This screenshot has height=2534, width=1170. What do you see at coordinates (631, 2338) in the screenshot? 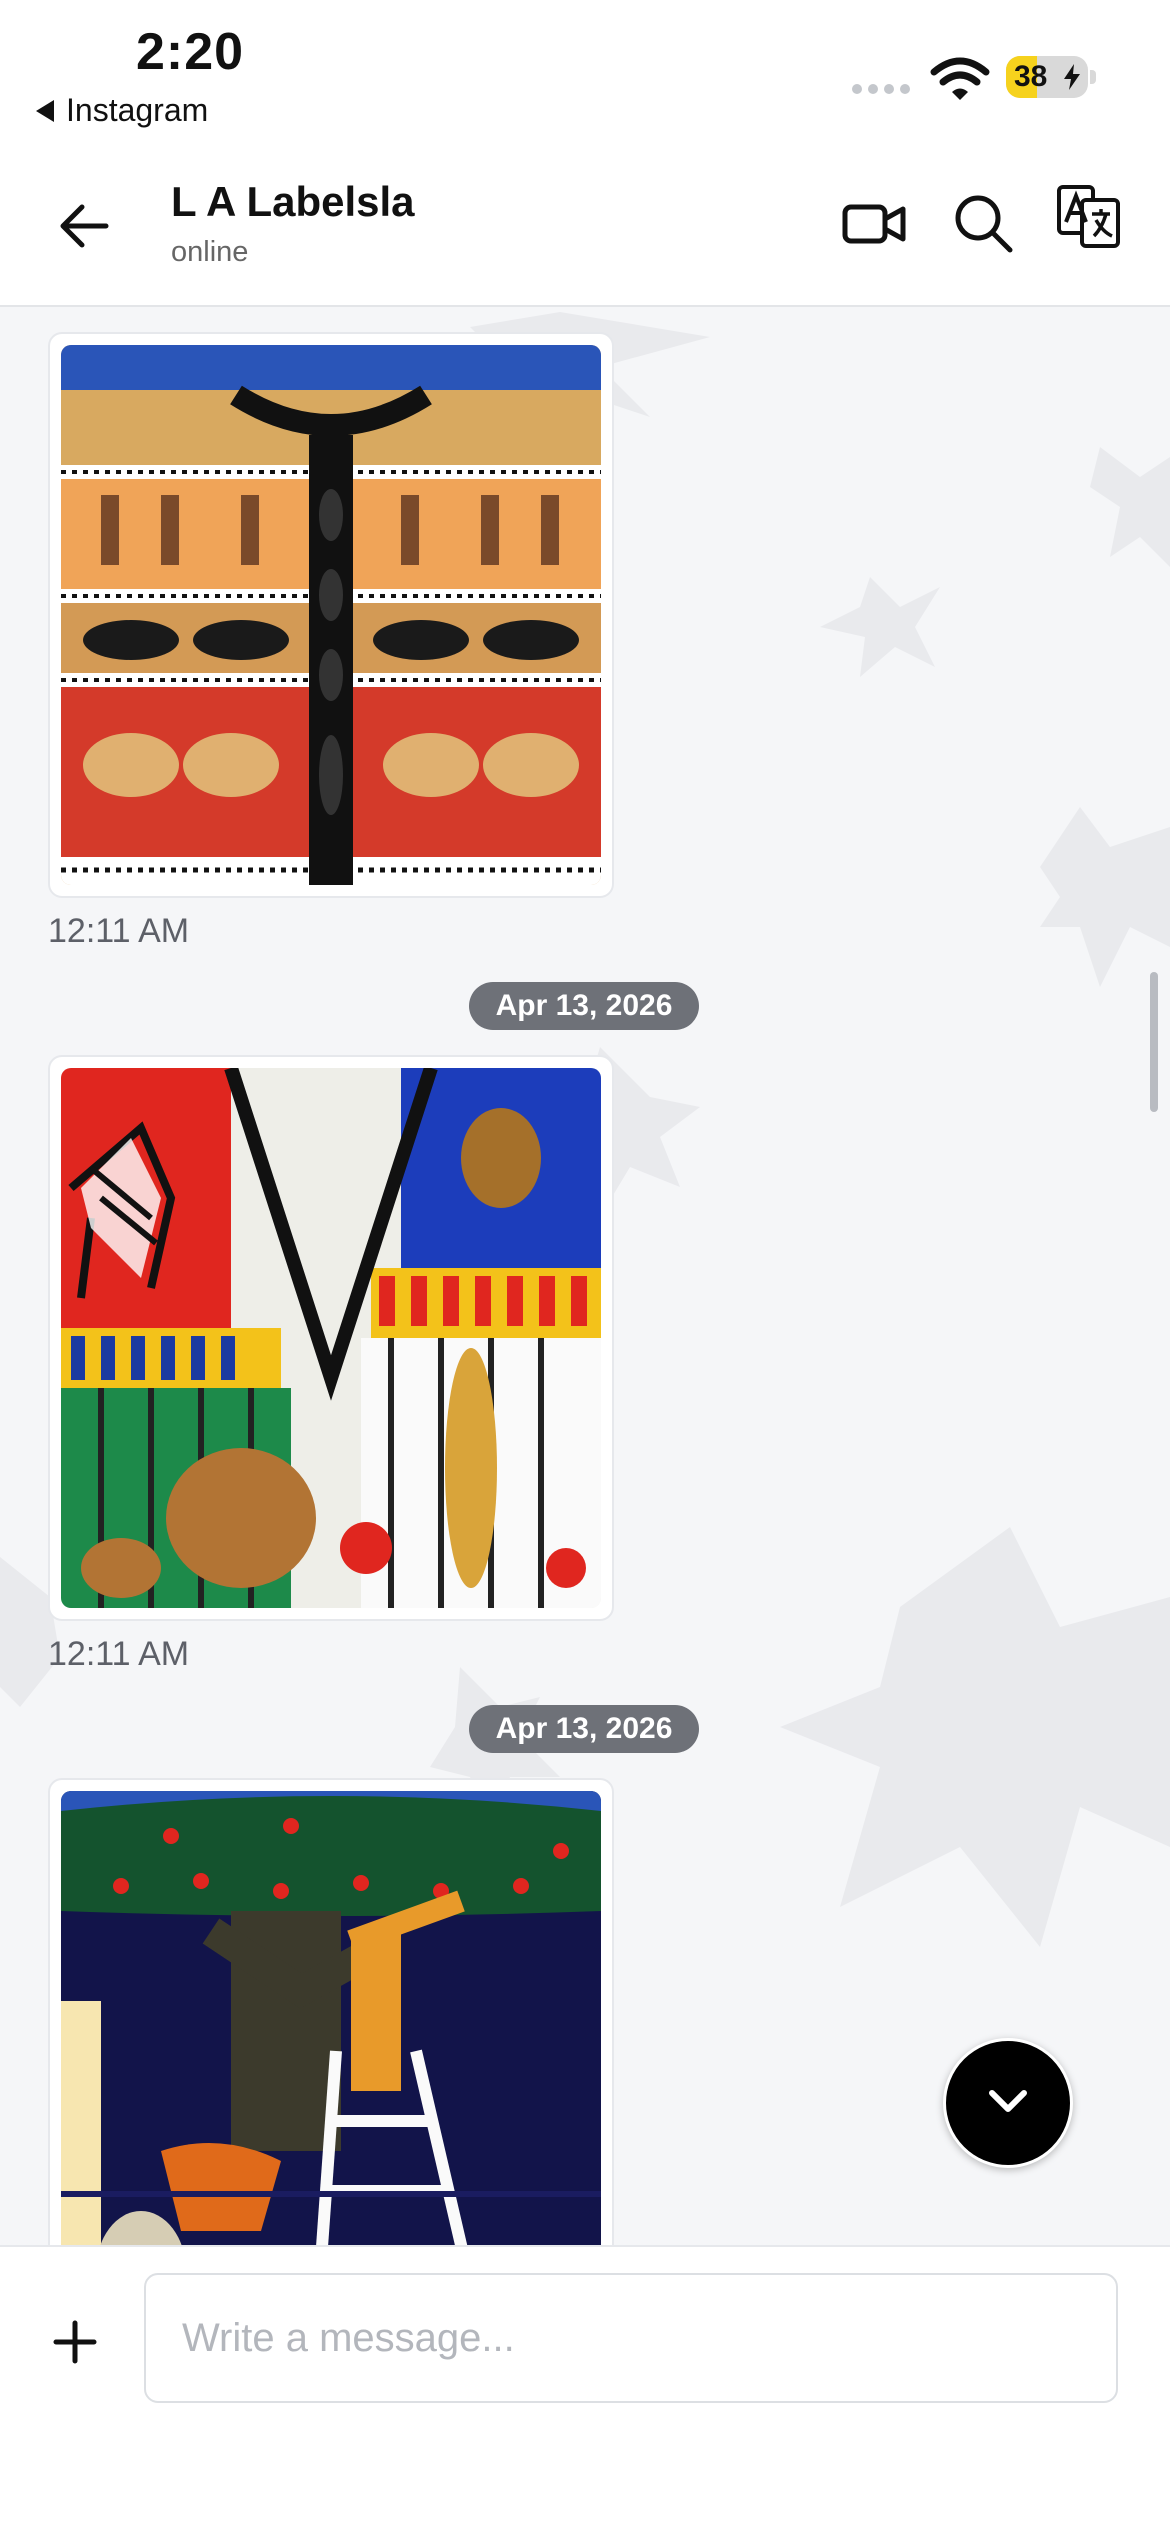
I see `message-input` at bounding box center [631, 2338].